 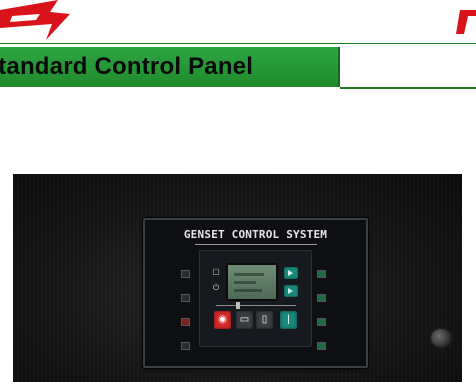 I want to click on auto-icon: ▭, so click(x=244, y=319).